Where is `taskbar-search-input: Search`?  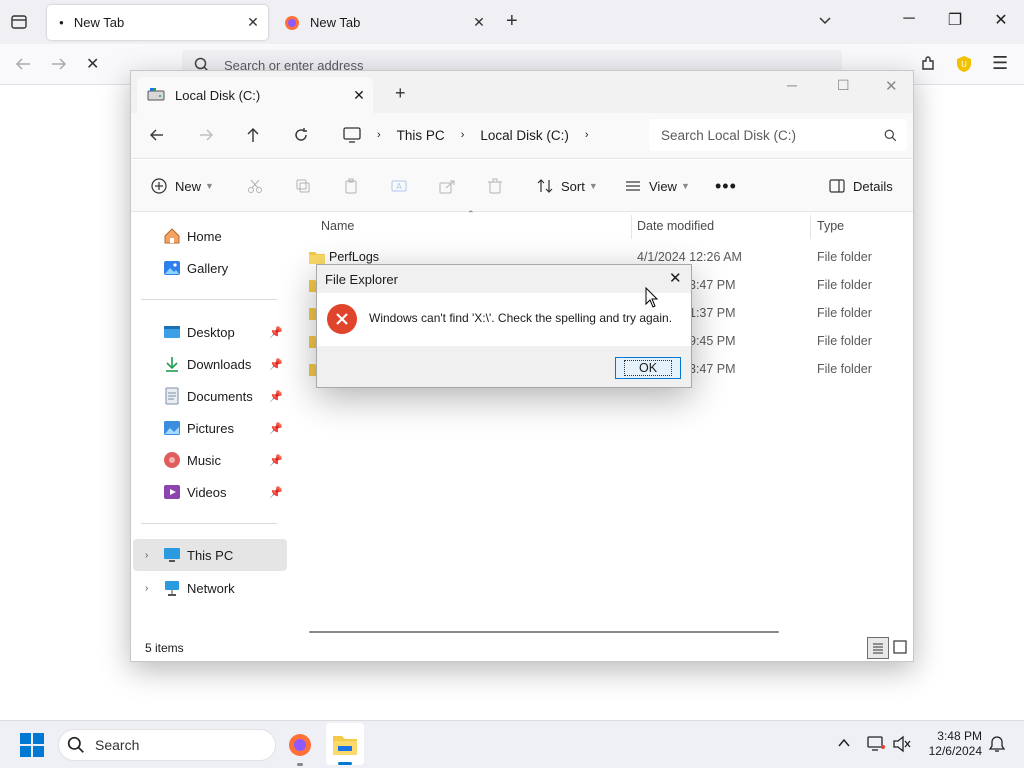
taskbar-search-input: Search is located at coordinates (167, 745).